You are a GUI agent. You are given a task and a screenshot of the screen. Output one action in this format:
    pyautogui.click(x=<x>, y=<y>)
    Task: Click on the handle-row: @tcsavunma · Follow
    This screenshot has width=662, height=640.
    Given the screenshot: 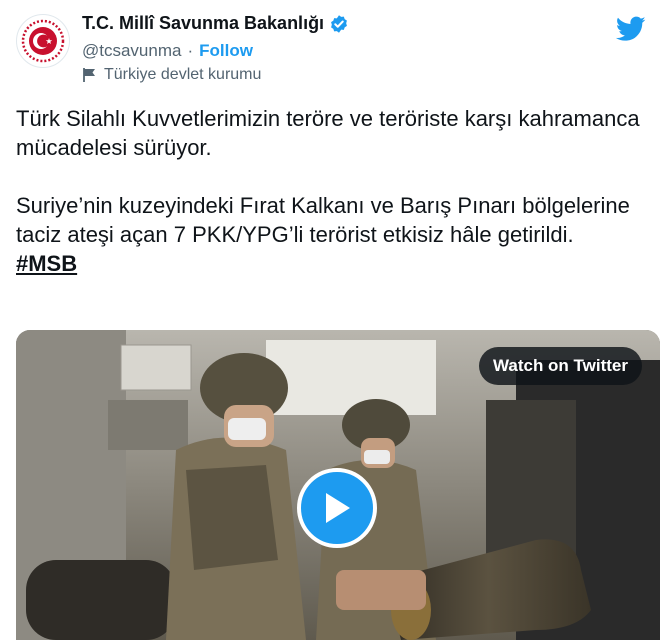 What is the action you would take?
    pyautogui.click(x=167, y=51)
    